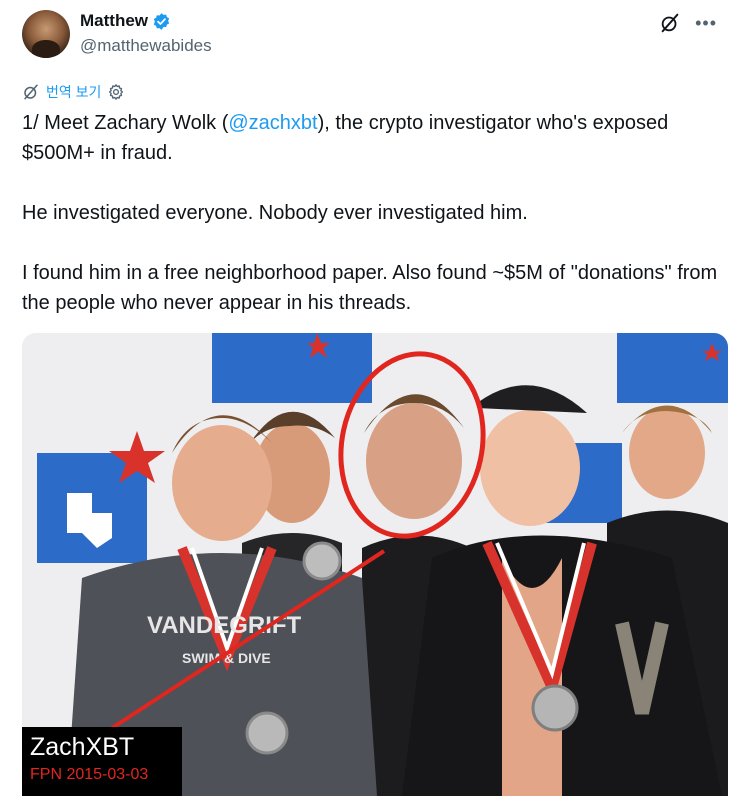 The image size is (731, 796). What do you see at coordinates (116, 92) in the screenshot?
I see `gear-icon` at bounding box center [116, 92].